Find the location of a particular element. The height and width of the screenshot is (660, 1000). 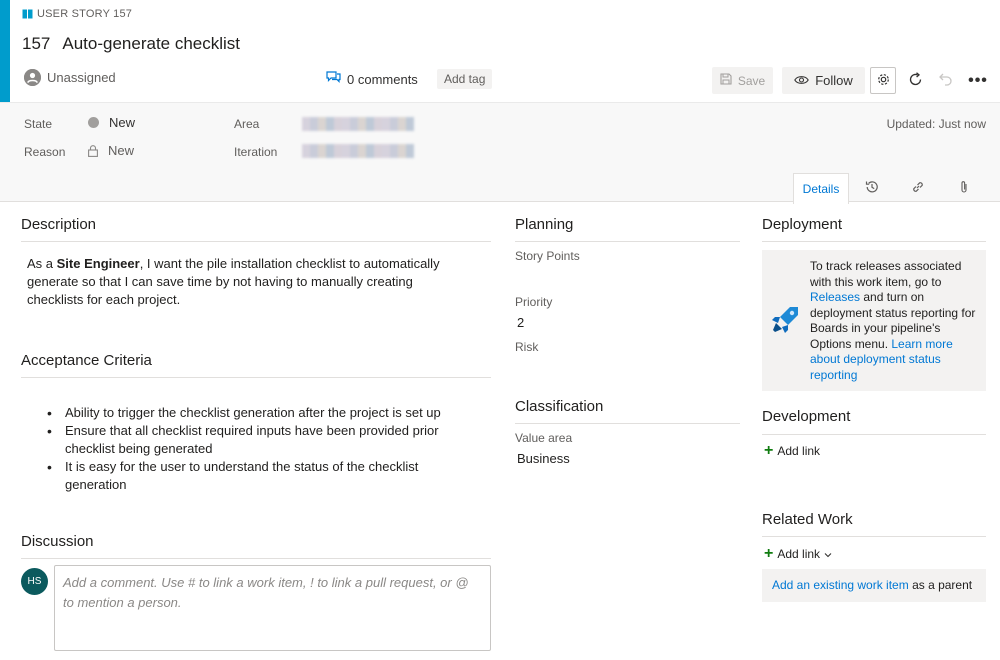

add-tag-button: Add tag is located at coordinates (465, 79).